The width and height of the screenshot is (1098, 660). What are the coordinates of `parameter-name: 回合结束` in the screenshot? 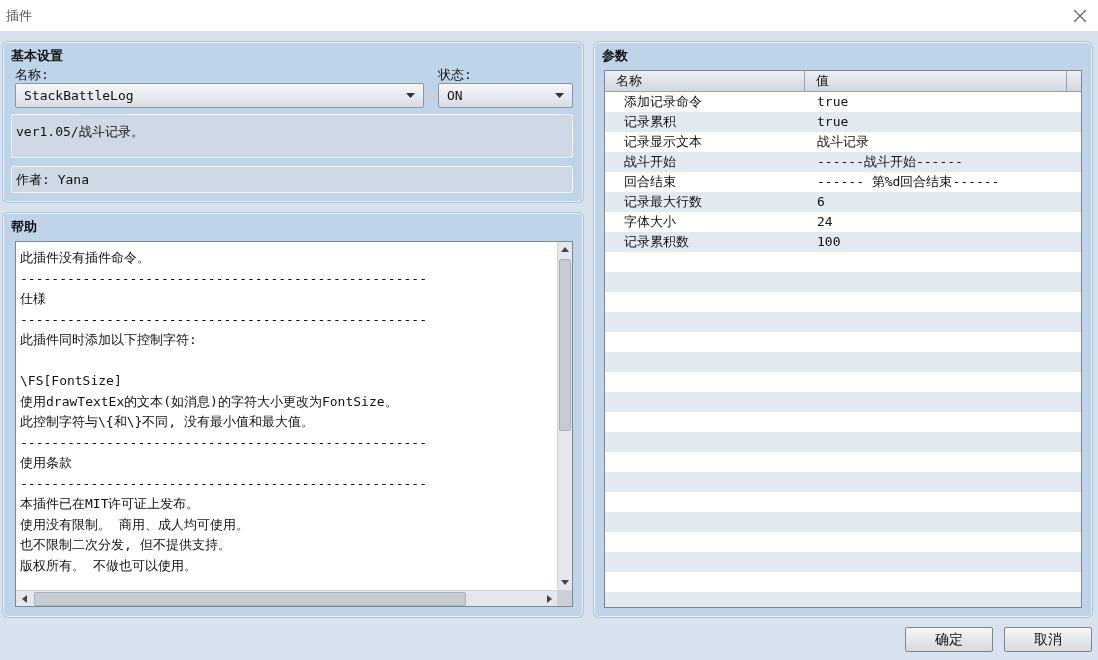 It's located at (650, 182).